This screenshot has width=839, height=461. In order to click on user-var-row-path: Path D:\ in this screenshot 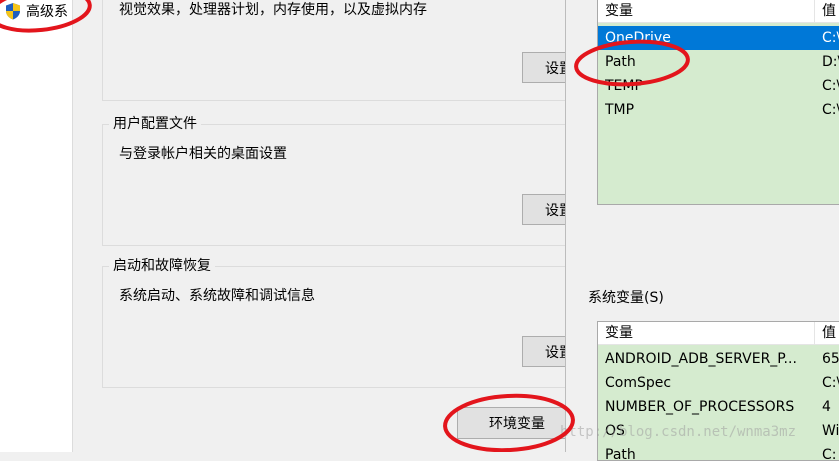, I will do `click(718, 62)`.